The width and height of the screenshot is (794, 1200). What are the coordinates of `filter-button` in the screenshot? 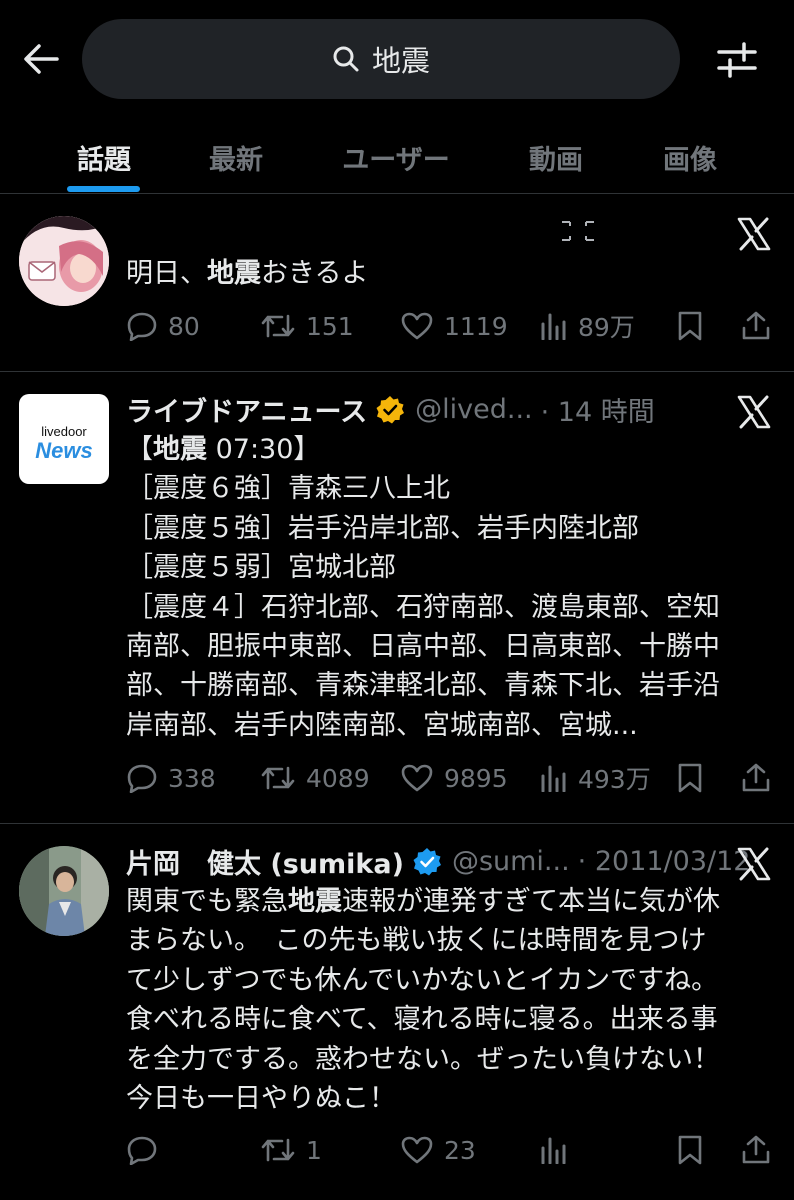 It's located at (737, 60).